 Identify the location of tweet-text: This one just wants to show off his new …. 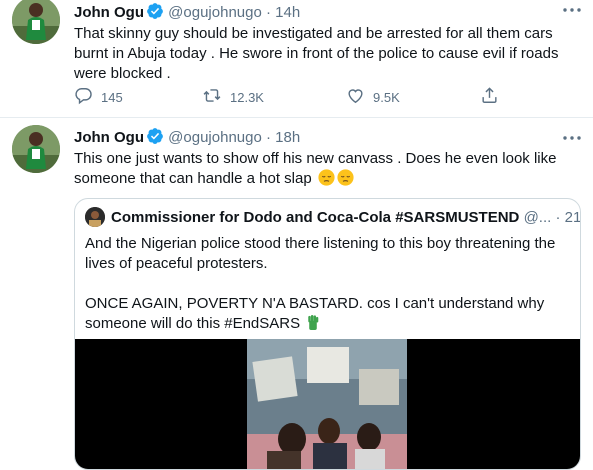
(315, 168).